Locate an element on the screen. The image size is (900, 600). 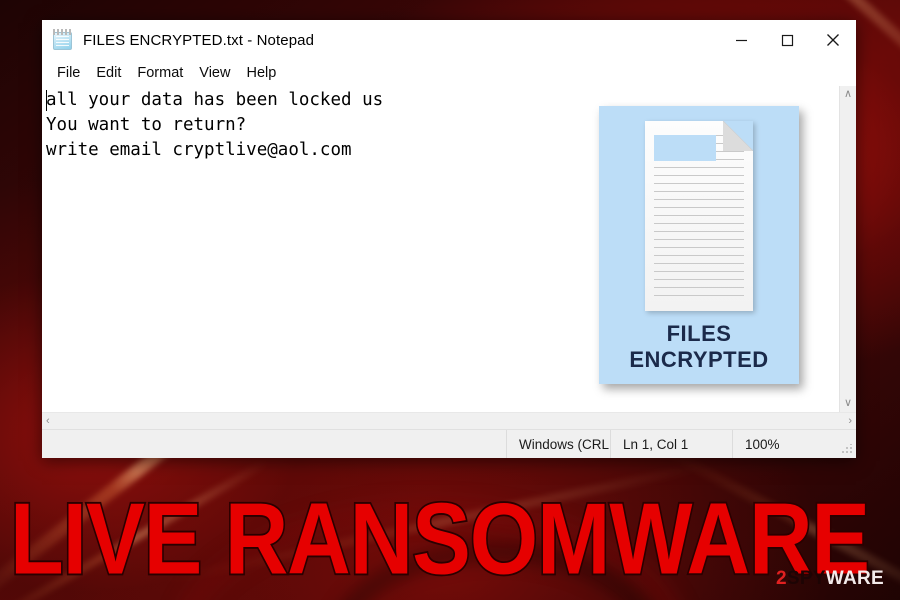
resize-grip-icon is located at coordinates (847, 449).